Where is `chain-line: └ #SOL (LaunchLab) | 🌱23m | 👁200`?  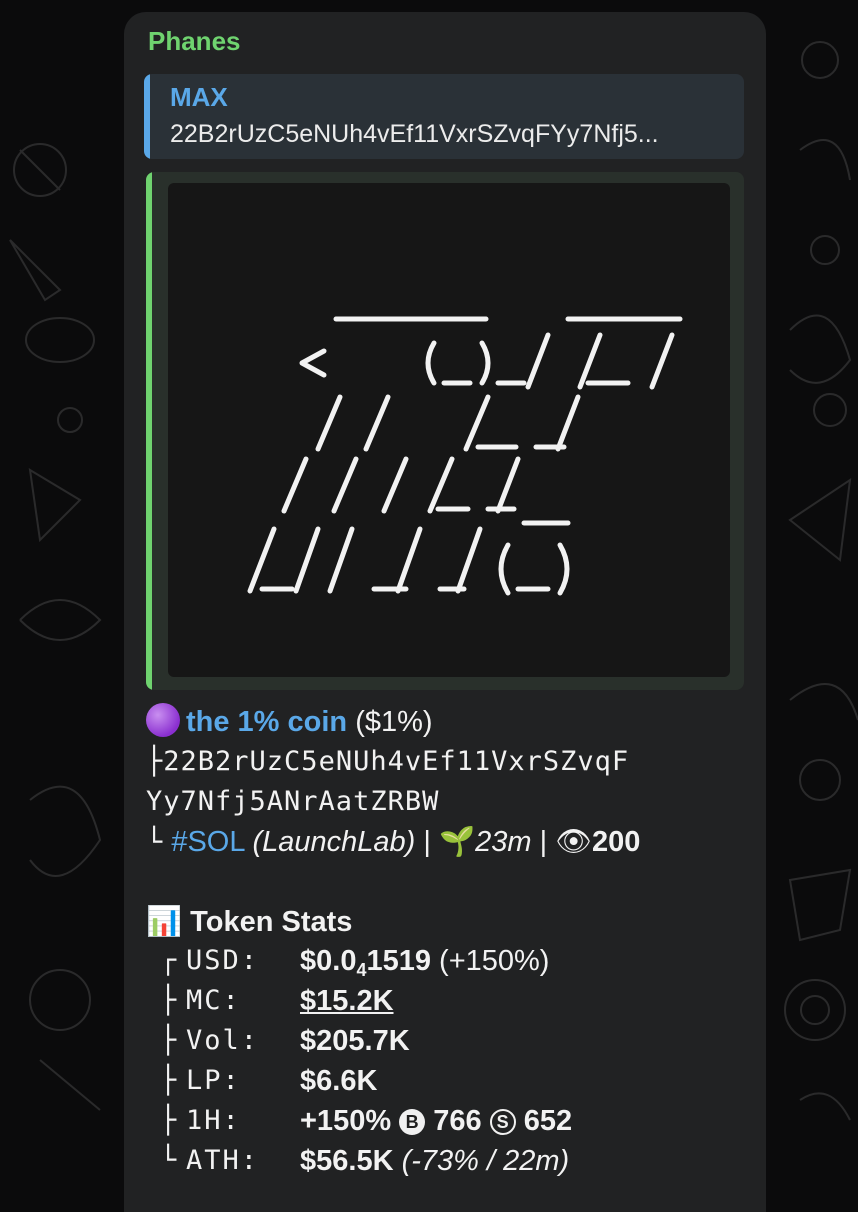
chain-line: └ #SOL (LaunchLab) | 🌱23m | 👁200 is located at coordinates (451, 842).